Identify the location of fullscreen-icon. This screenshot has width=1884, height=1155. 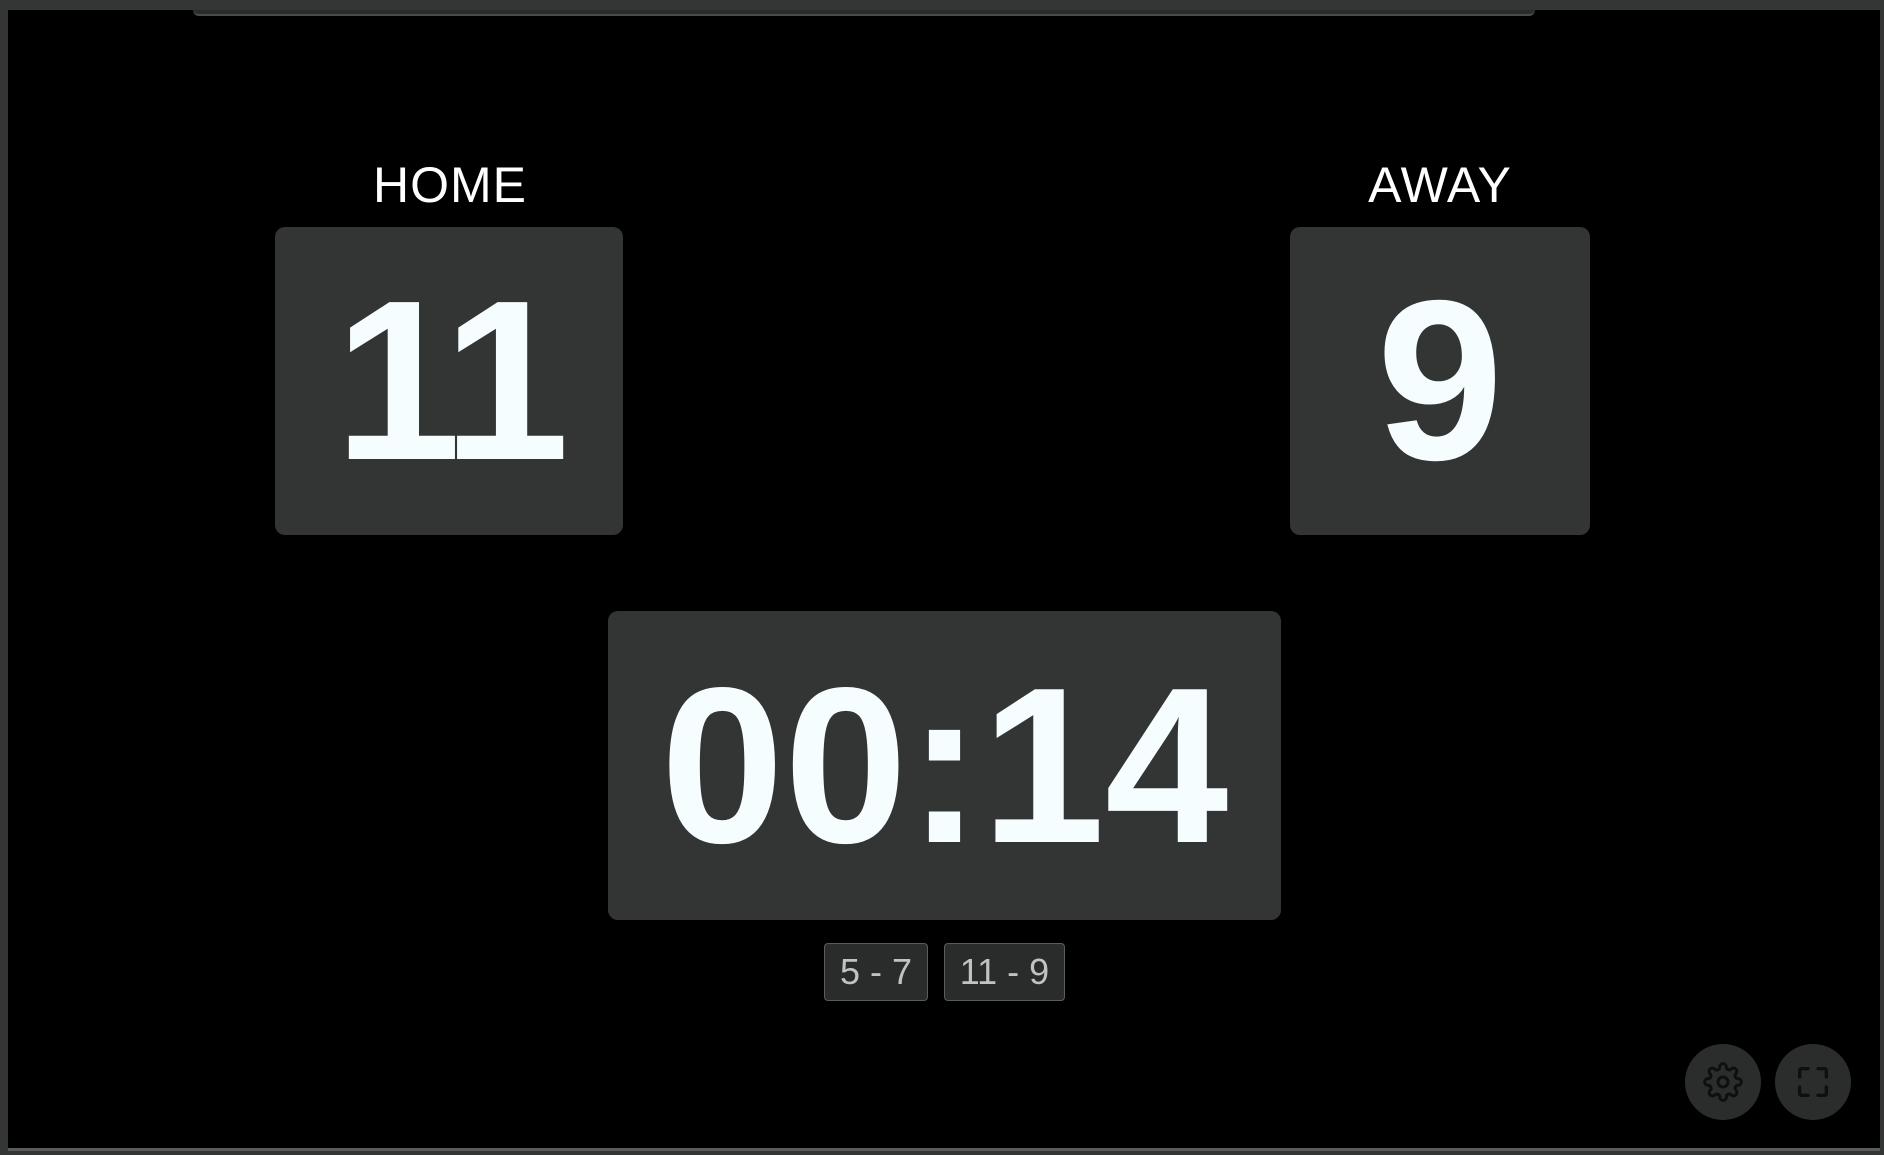
(1813, 1082).